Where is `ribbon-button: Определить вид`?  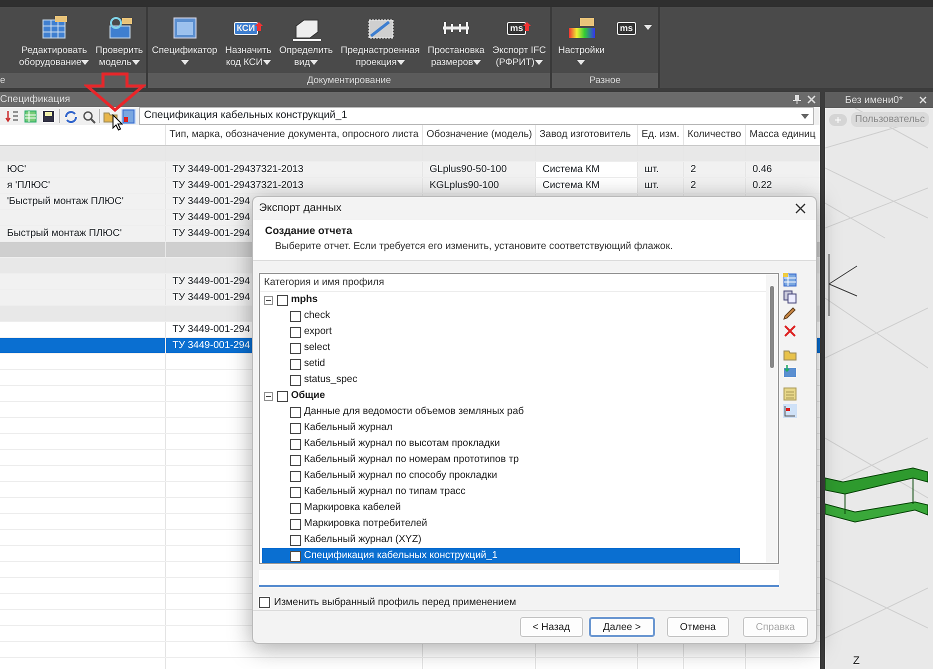 ribbon-button: Определить вид is located at coordinates (306, 40).